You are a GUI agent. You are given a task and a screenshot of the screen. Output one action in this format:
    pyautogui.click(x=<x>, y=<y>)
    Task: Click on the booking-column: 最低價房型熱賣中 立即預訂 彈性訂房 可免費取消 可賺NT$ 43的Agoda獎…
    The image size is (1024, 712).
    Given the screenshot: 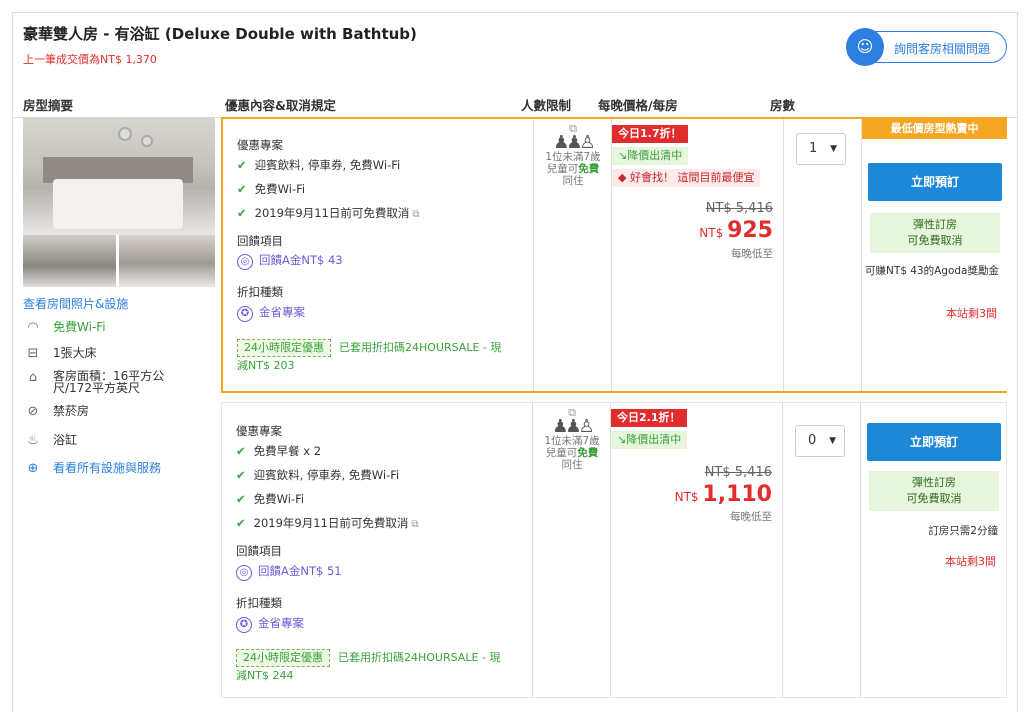 What is the action you would take?
    pyautogui.click(x=934, y=255)
    